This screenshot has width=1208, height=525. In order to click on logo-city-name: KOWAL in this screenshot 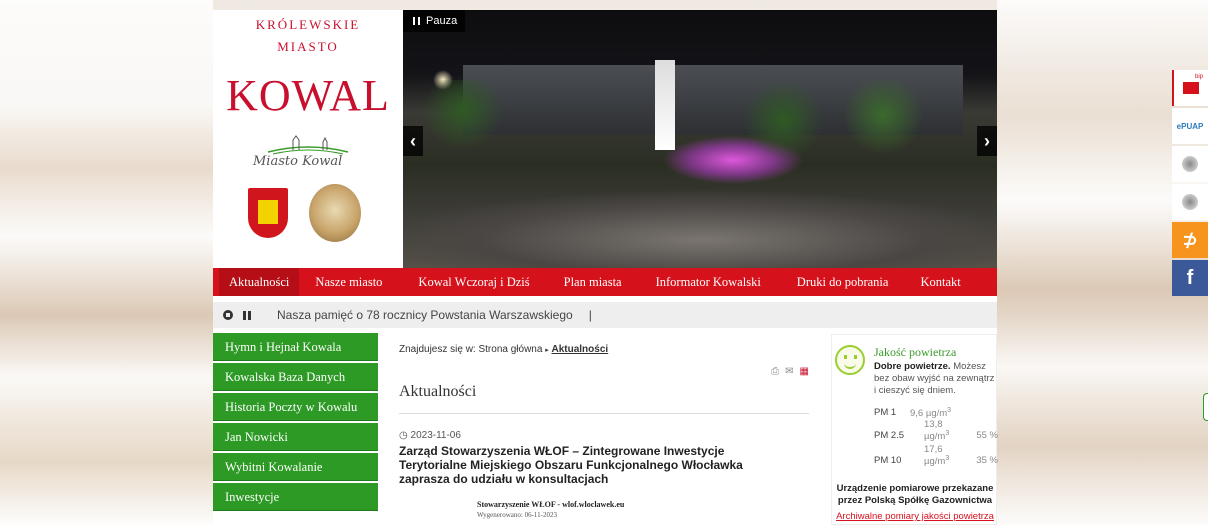, I will do `click(308, 95)`.